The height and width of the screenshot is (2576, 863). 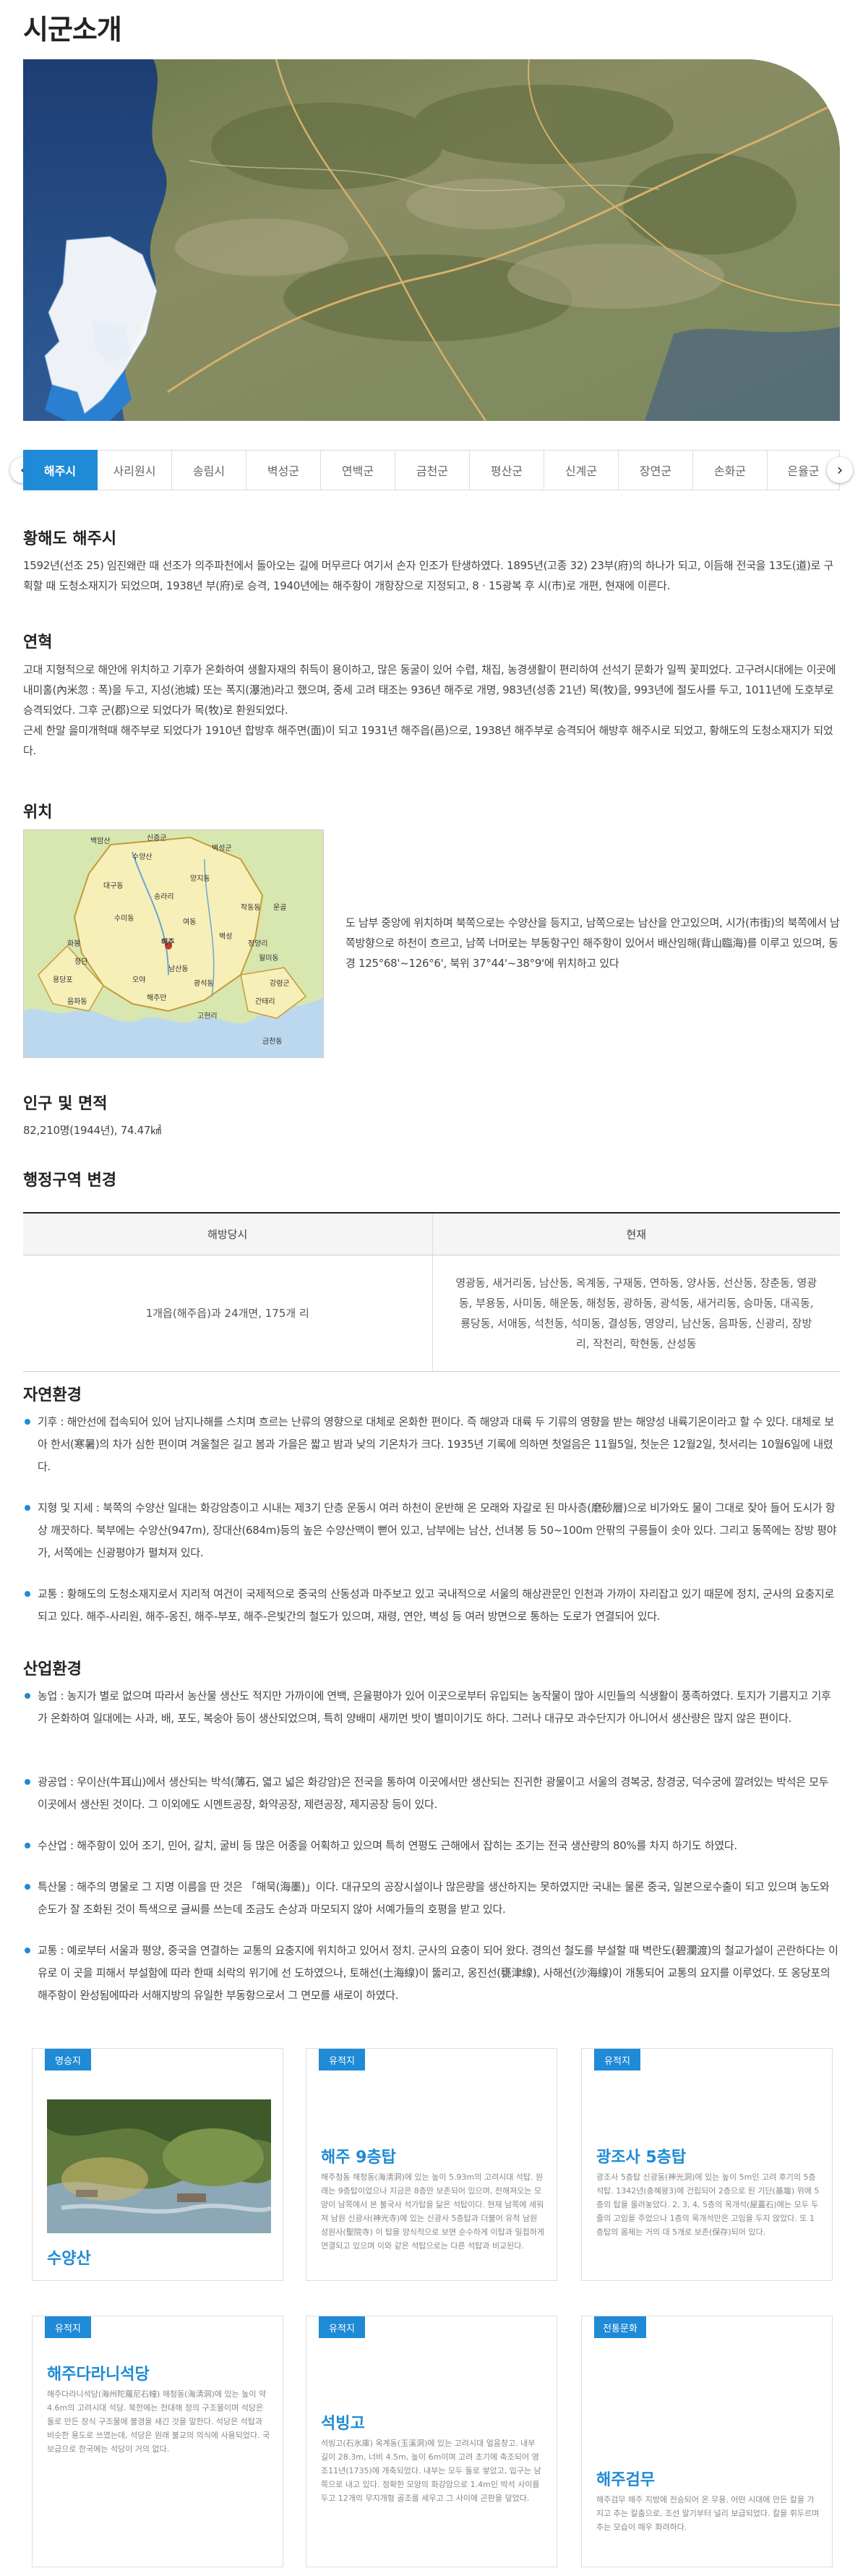 I want to click on table-cell: 1개읍(해주읍)과 24개면, 175개 리, so click(x=228, y=1313).